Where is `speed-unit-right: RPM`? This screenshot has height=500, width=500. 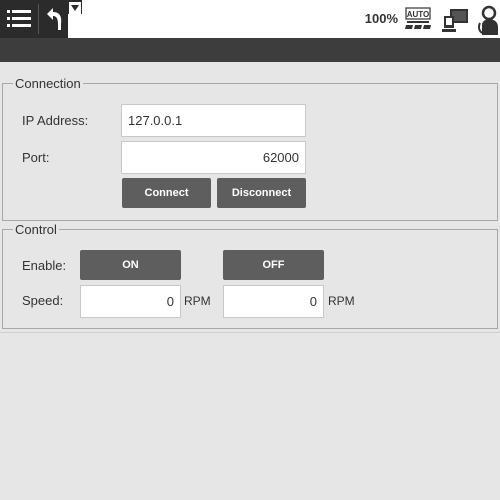
speed-unit-right: RPM is located at coordinates (341, 301).